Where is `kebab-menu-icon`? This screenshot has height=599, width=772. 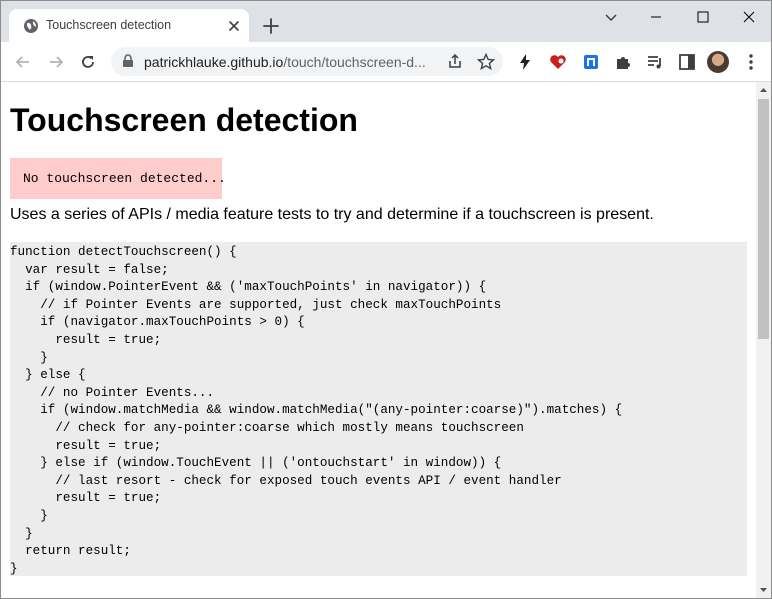
kebab-menu-icon is located at coordinates (751, 62).